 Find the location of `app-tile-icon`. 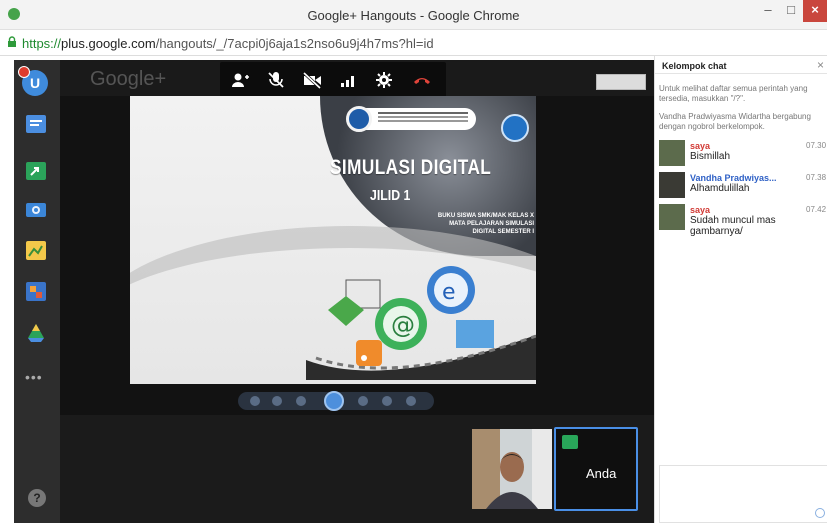

app-tile-icon is located at coordinates (36, 291).